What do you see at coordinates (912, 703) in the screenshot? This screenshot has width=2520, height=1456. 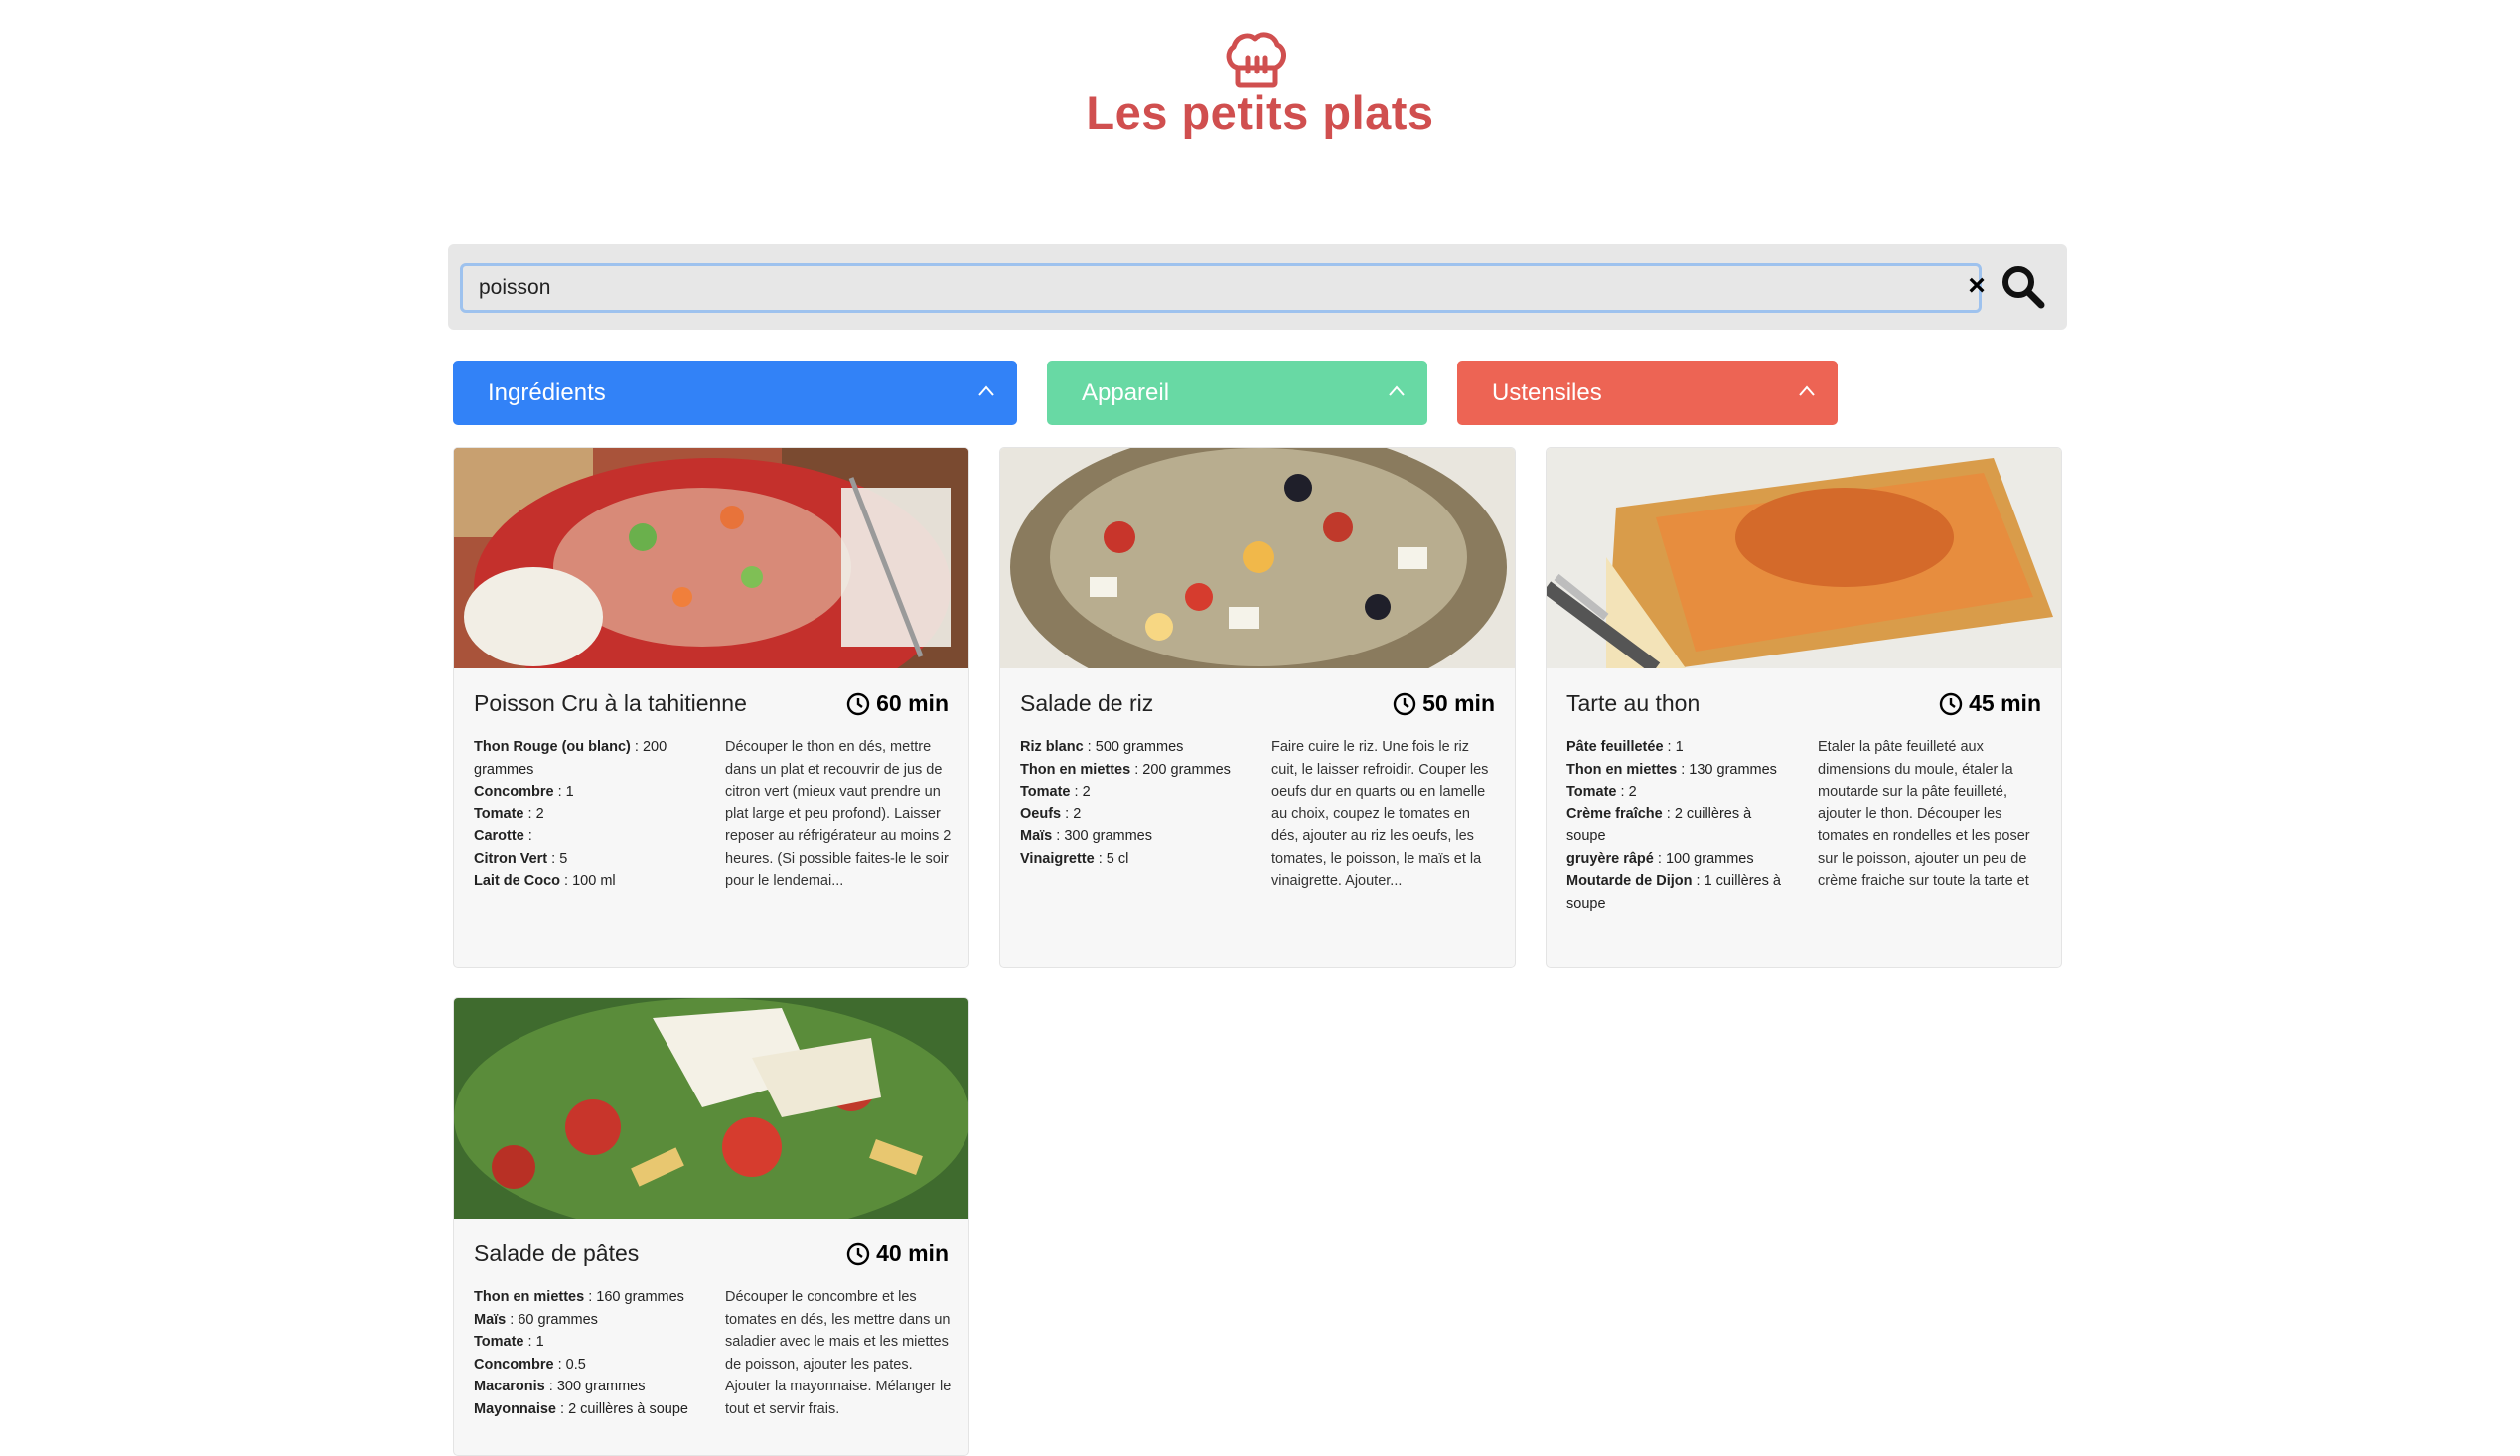 I see `recipe-time-value: 60 min` at bounding box center [912, 703].